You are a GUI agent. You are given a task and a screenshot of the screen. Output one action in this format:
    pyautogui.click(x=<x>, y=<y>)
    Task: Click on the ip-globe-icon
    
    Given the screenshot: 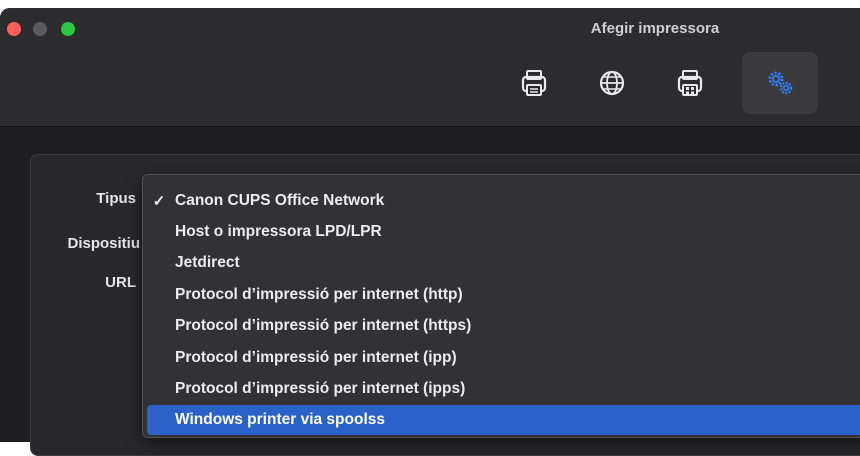 What is the action you would take?
    pyautogui.click(x=612, y=83)
    